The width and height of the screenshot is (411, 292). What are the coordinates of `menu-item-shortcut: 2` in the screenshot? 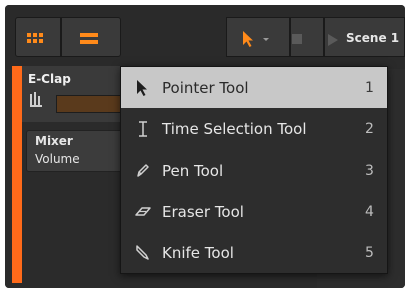 It's located at (369, 129).